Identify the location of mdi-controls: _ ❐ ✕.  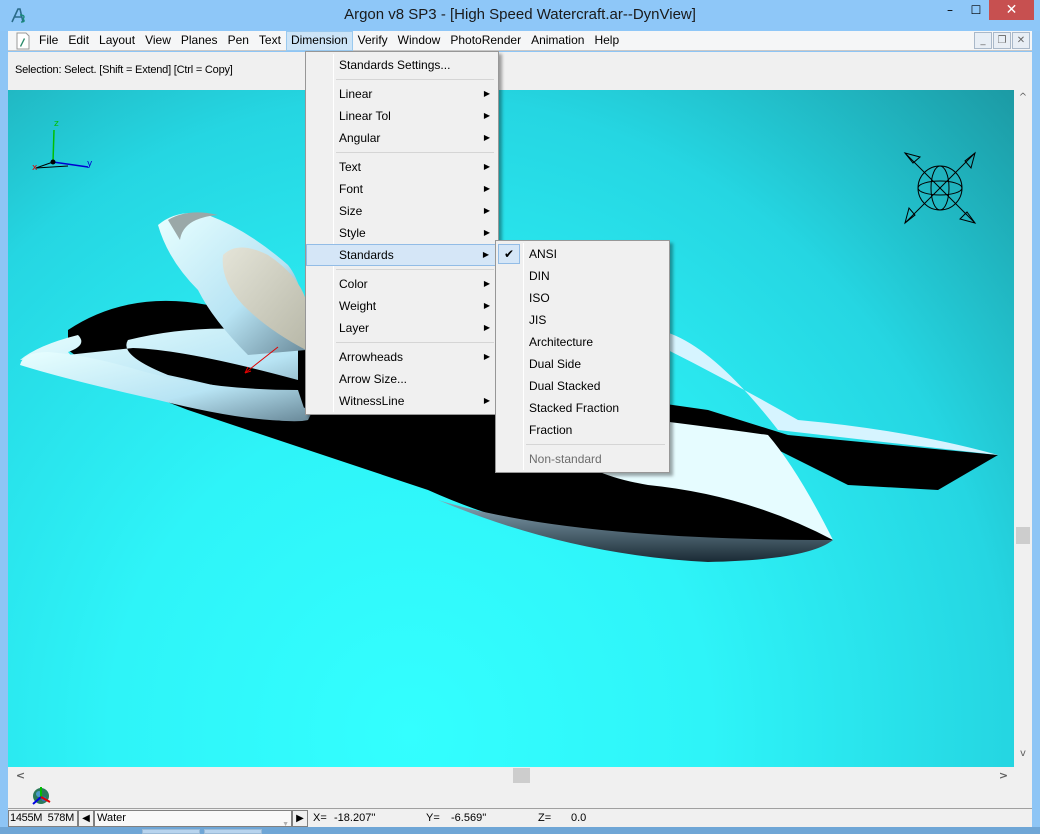
(1002, 40).